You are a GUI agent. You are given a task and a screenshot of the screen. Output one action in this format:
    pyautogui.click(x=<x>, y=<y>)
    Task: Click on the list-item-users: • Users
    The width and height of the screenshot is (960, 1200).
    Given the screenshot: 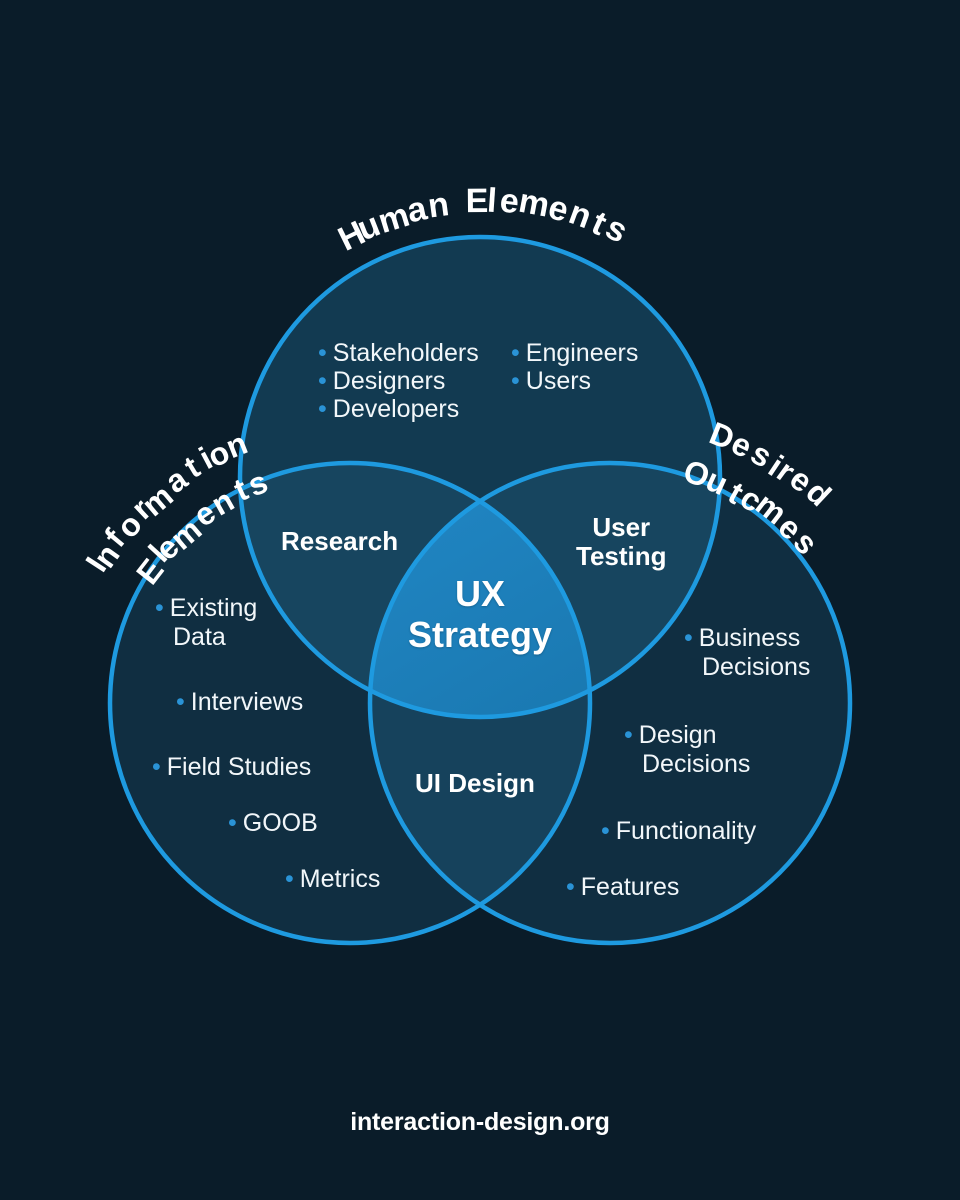 What is the action you would take?
    pyautogui.click(x=551, y=381)
    